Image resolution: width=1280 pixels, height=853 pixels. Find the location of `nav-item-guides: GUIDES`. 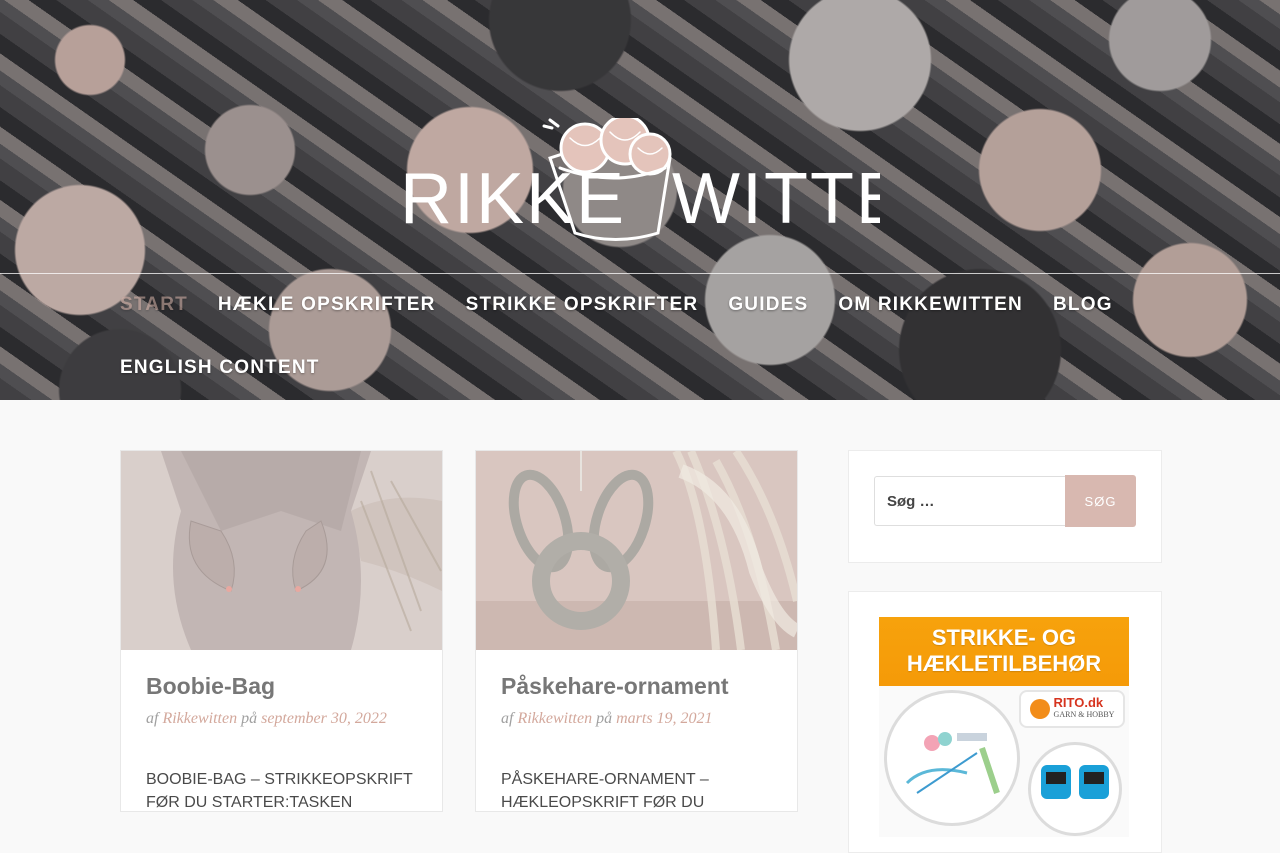

nav-item-guides: GUIDES is located at coordinates (768, 305).